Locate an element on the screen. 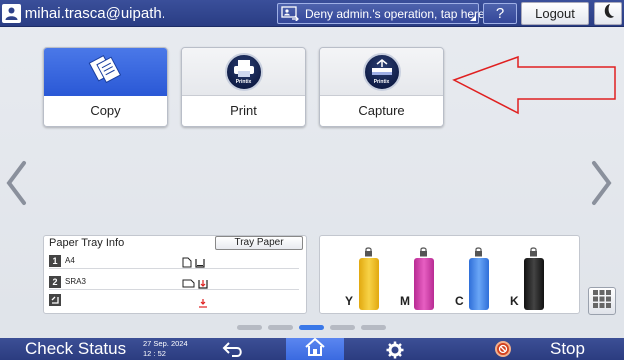  print-tile-icon-area: Printix is located at coordinates (243, 71).